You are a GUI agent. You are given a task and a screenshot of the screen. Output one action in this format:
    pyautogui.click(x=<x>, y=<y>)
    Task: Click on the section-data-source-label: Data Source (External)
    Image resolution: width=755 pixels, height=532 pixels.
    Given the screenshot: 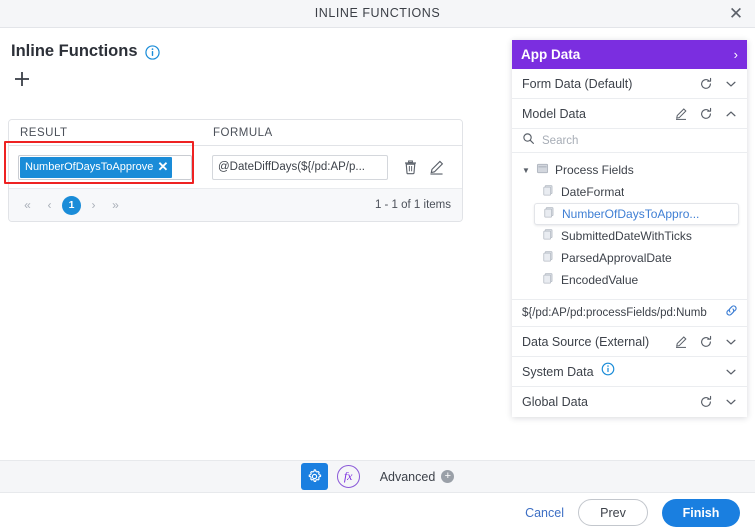 What is the action you would take?
    pyautogui.click(x=586, y=341)
    